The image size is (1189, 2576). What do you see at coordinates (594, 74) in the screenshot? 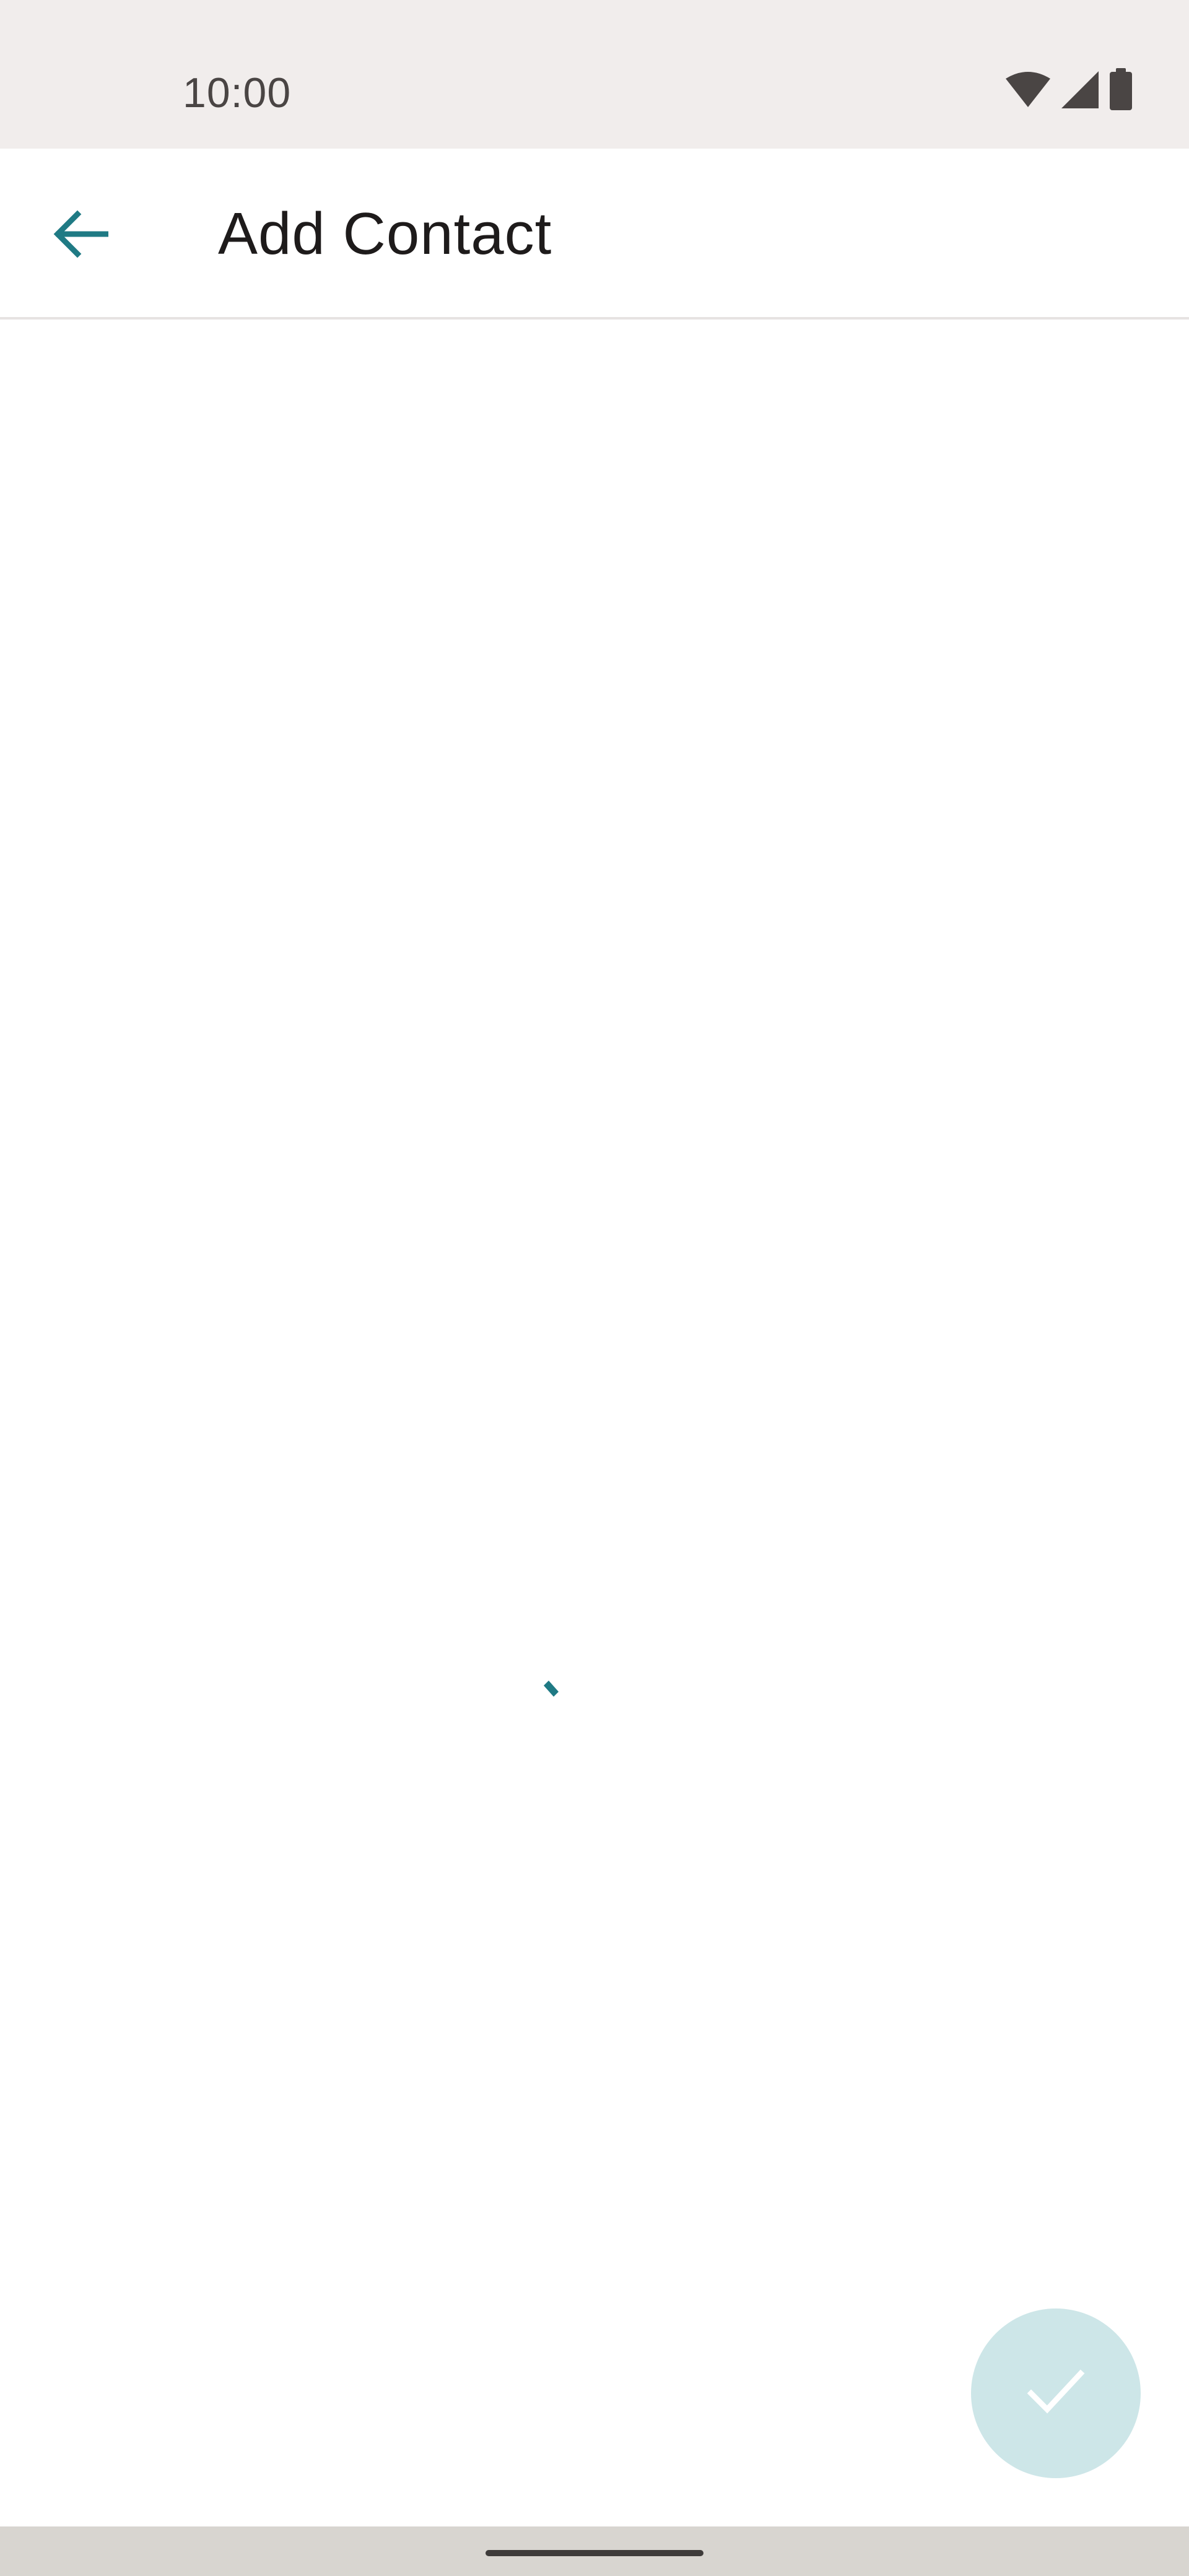
I see `status-bar: 10:00` at bounding box center [594, 74].